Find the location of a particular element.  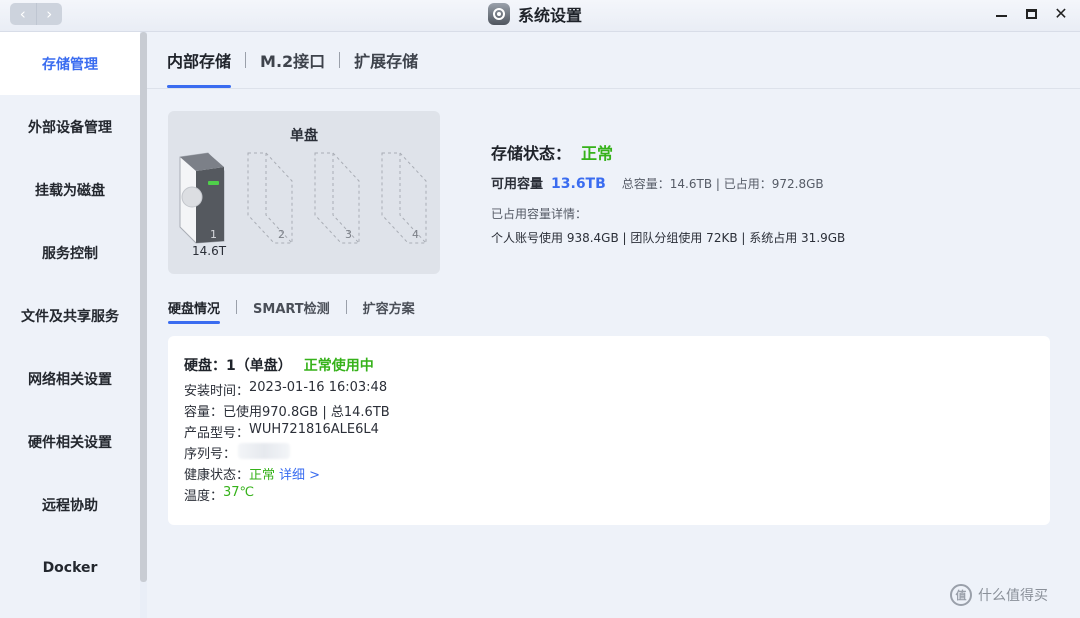

slot-number: 2 is located at coordinates (281, 234).